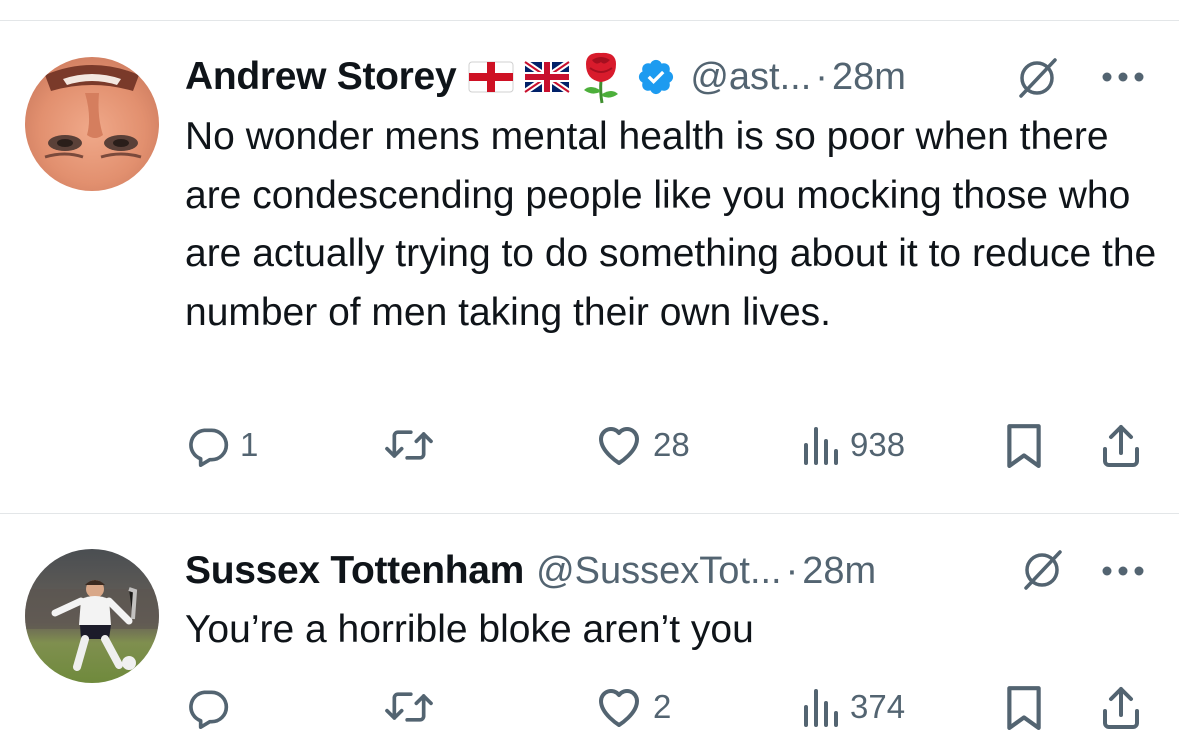 This screenshot has width=1179, height=743. What do you see at coordinates (249, 444) in the screenshot?
I see `reply-count: 1` at bounding box center [249, 444].